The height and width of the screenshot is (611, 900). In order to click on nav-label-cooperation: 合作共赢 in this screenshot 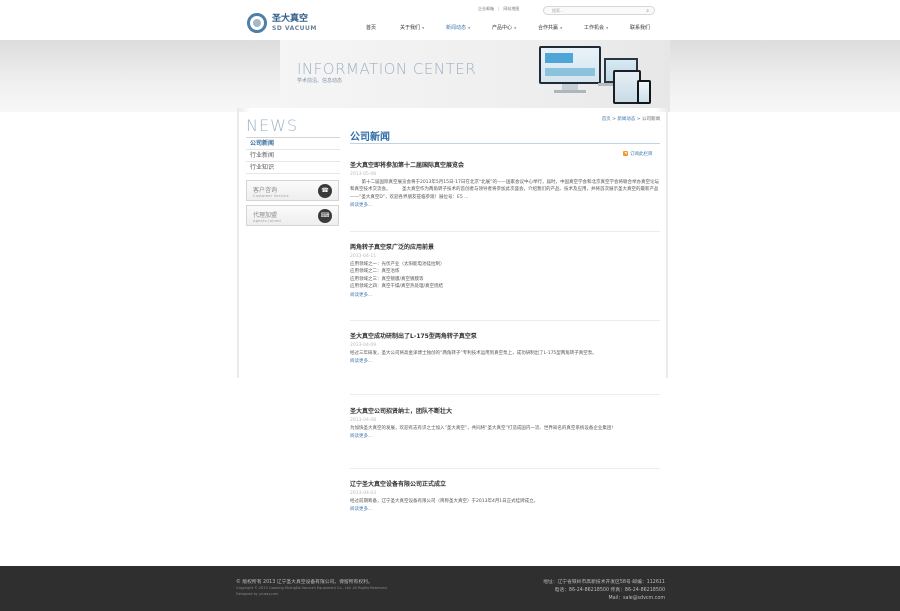, I will do `click(548, 28)`.